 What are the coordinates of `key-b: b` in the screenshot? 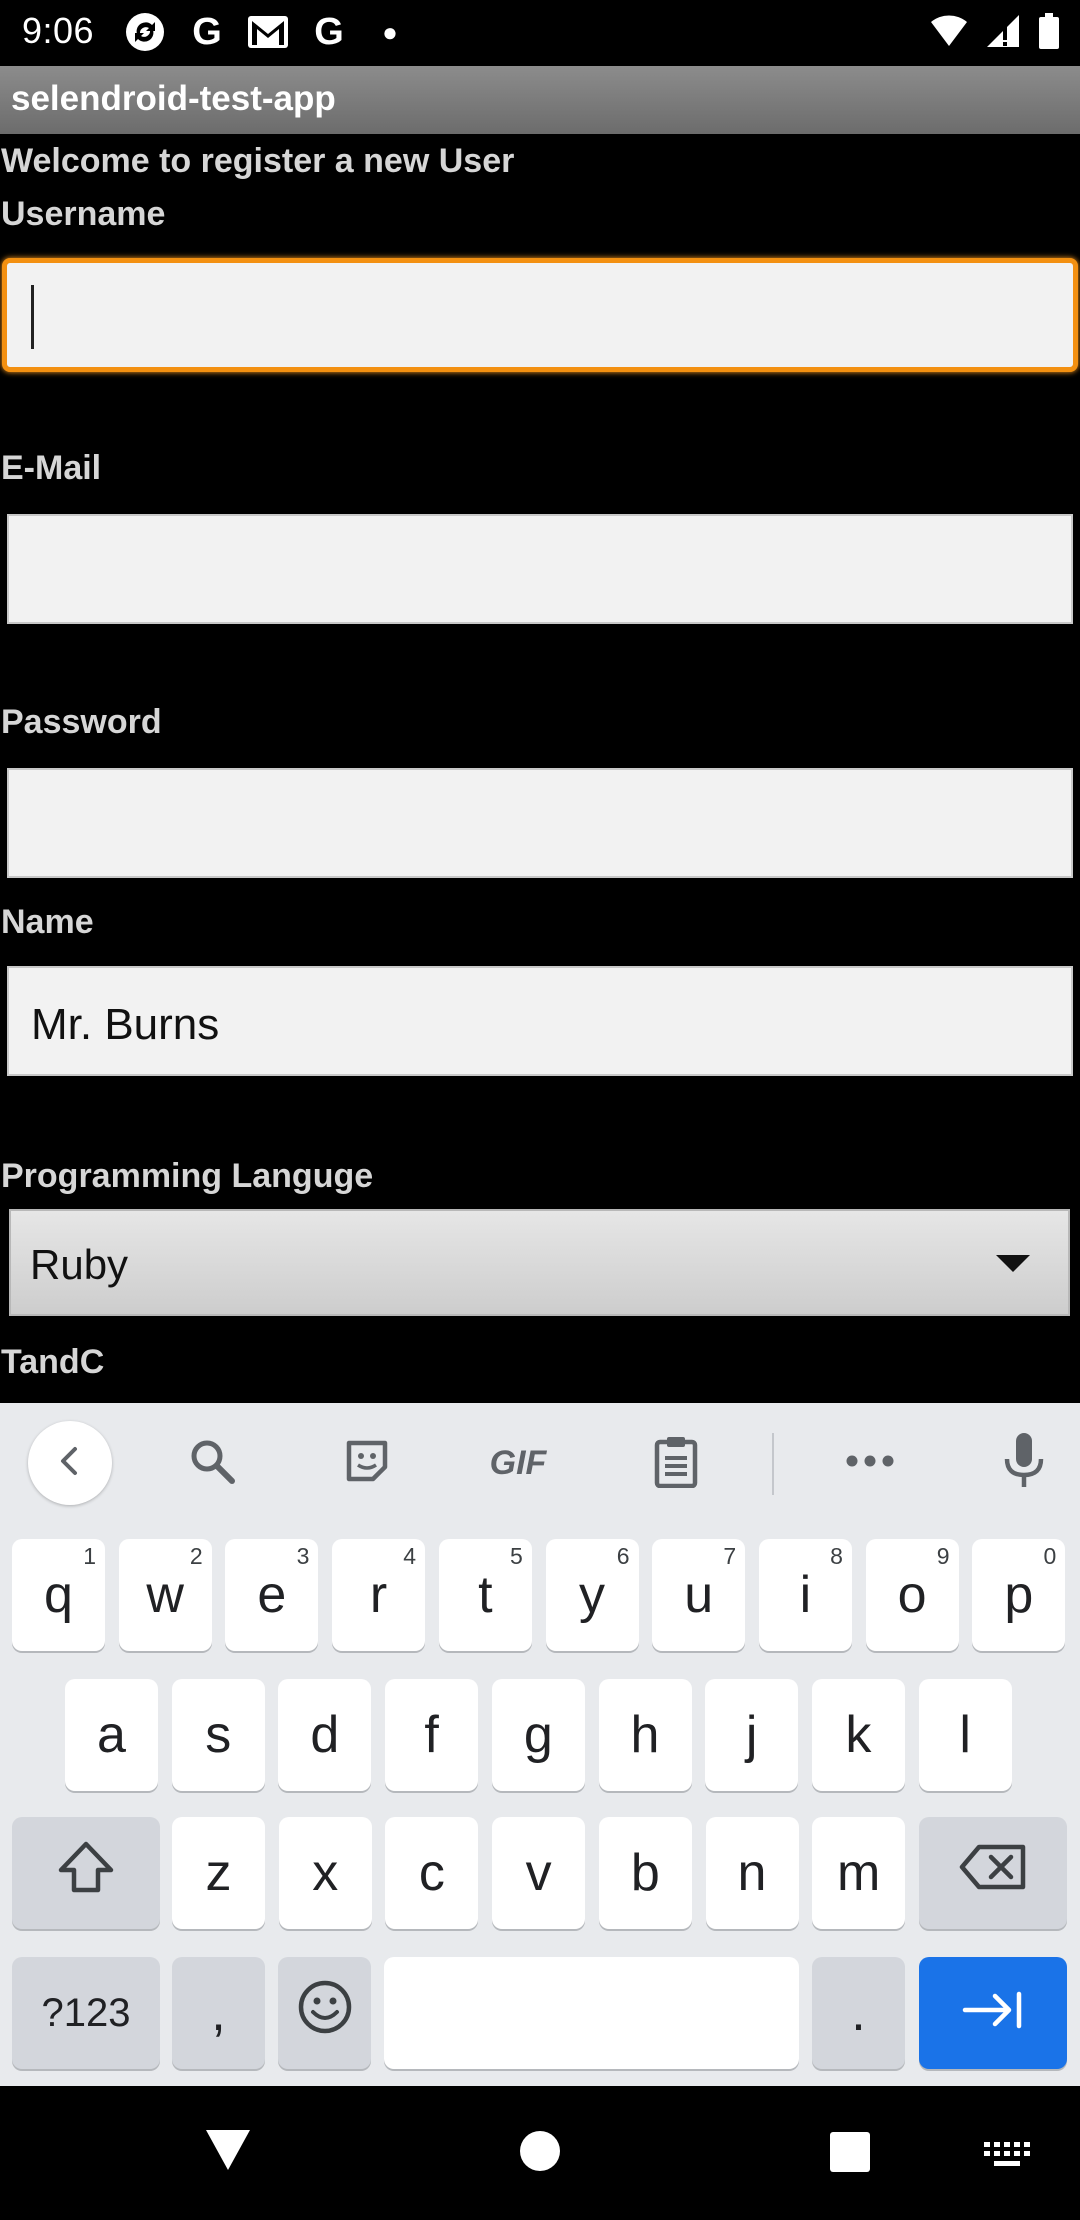 It's located at (645, 1873).